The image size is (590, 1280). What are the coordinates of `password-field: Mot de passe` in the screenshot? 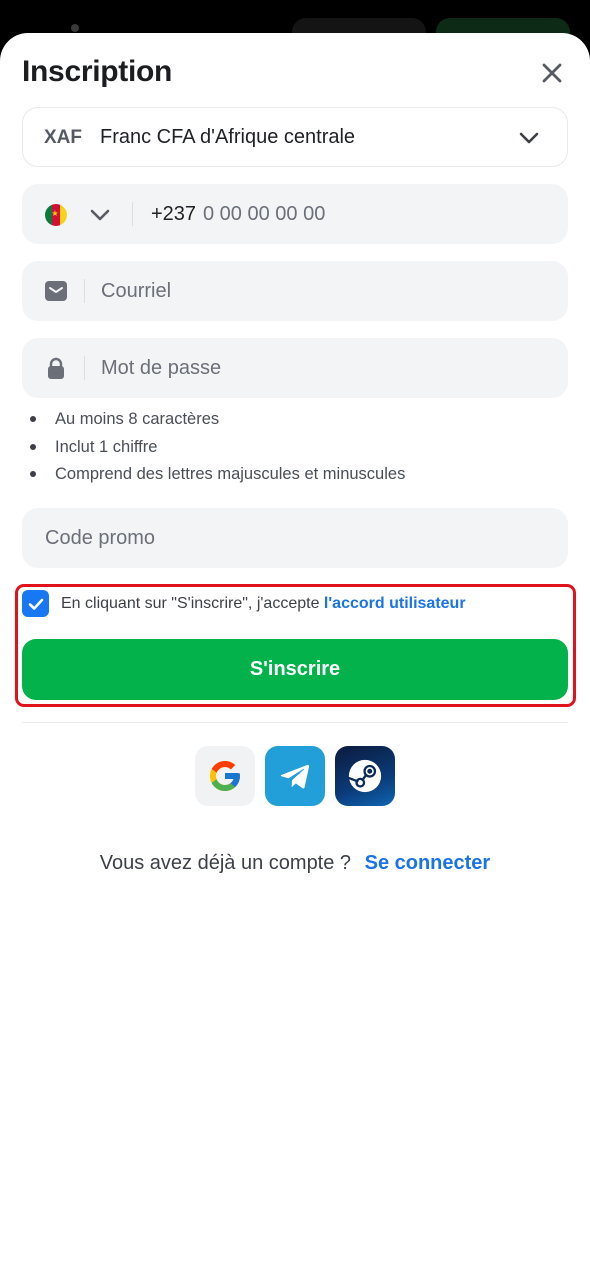 It's located at (295, 368).